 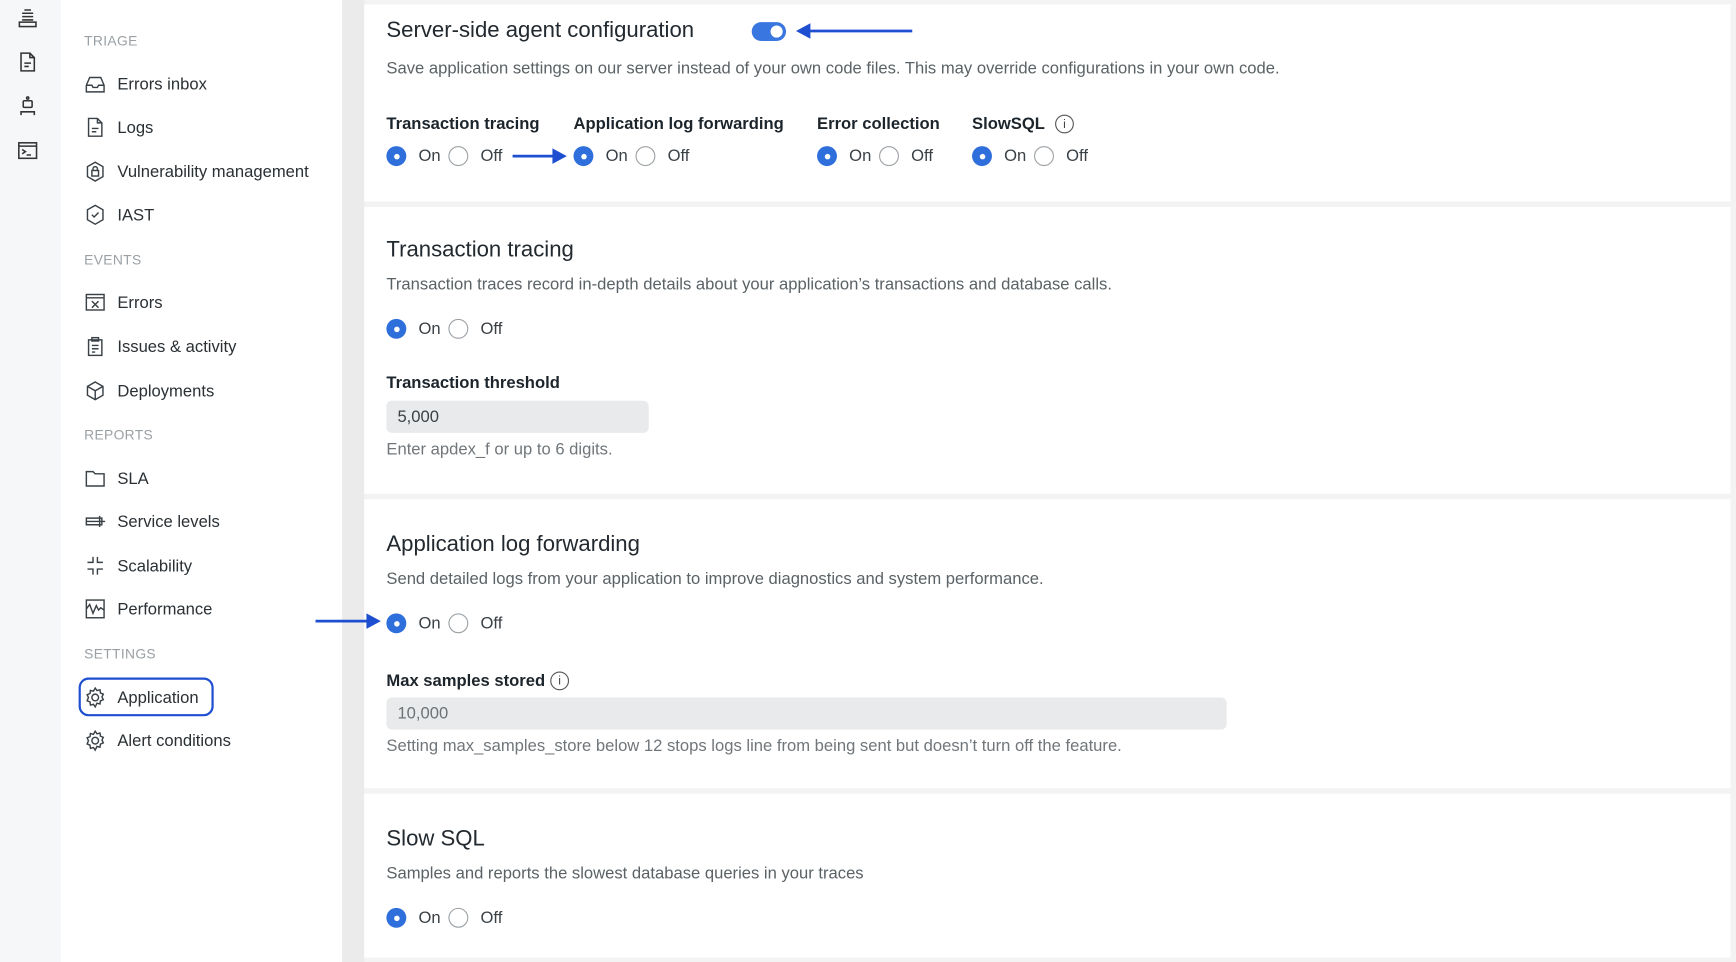 I want to click on sidebar-item-alert-conditions: Alert conditions, so click(x=157, y=740).